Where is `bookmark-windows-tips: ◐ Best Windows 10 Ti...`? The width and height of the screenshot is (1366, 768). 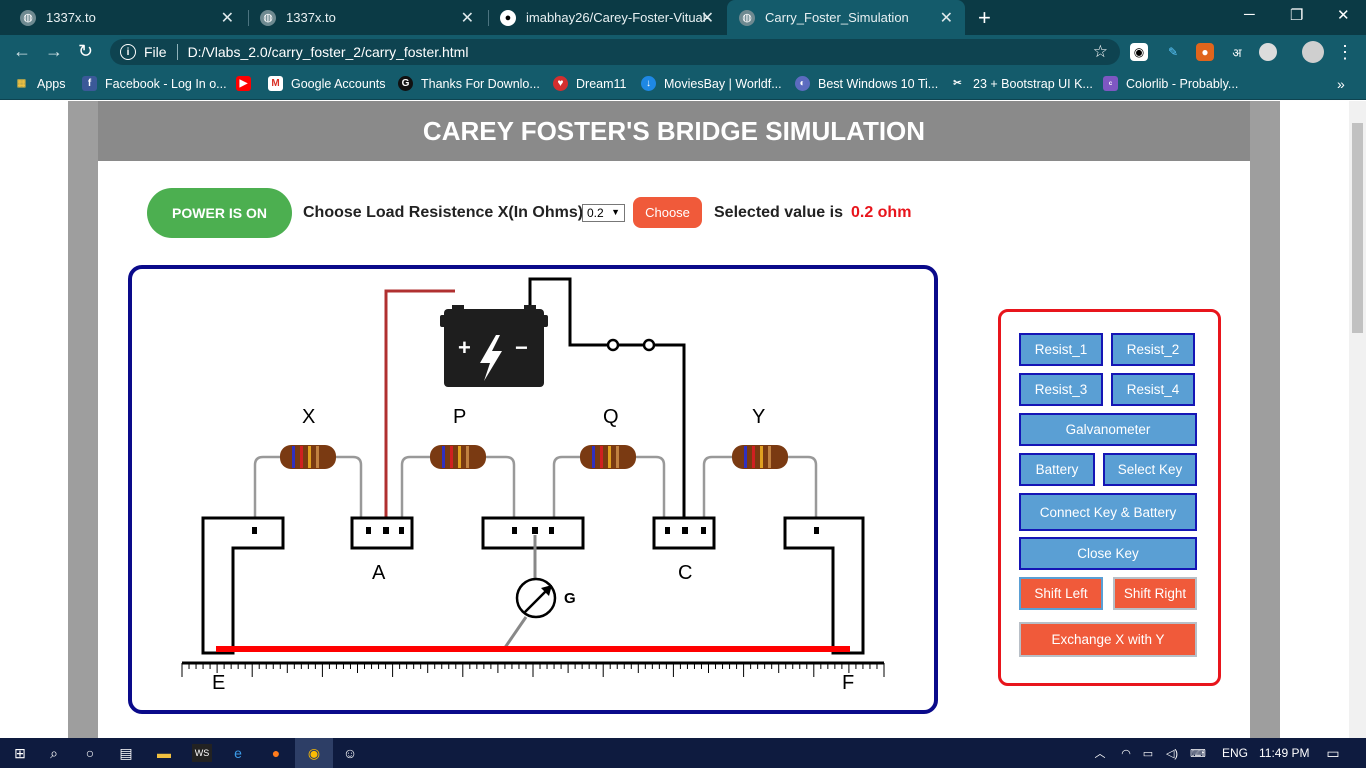 bookmark-windows-tips: ◐ Best Windows 10 Ti... is located at coordinates (866, 83).